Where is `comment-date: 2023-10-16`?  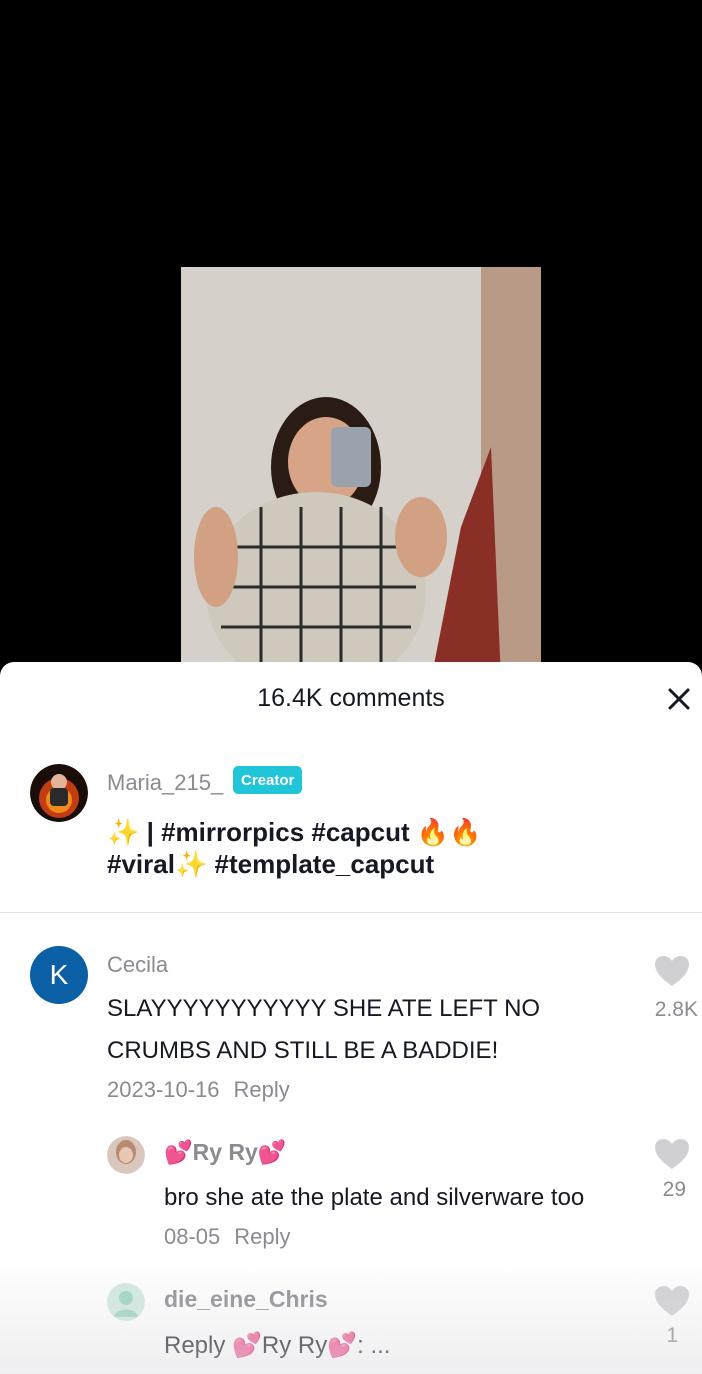 comment-date: 2023-10-16 is located at coordinates (163, 1089).